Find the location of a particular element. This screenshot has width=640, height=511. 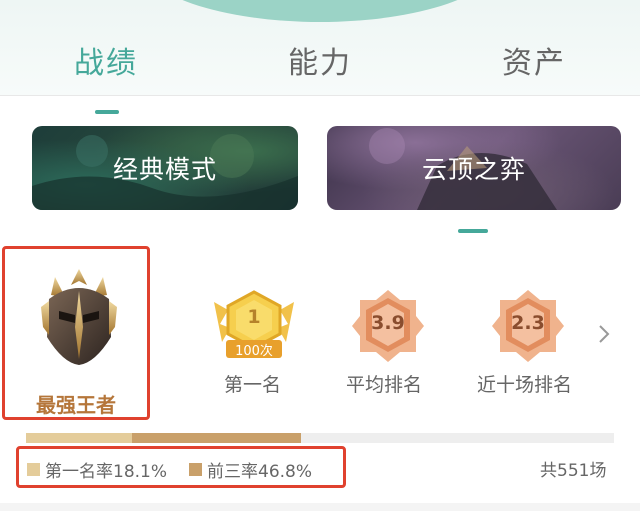

first-rate-swatch is located at coordinates (33, 469).